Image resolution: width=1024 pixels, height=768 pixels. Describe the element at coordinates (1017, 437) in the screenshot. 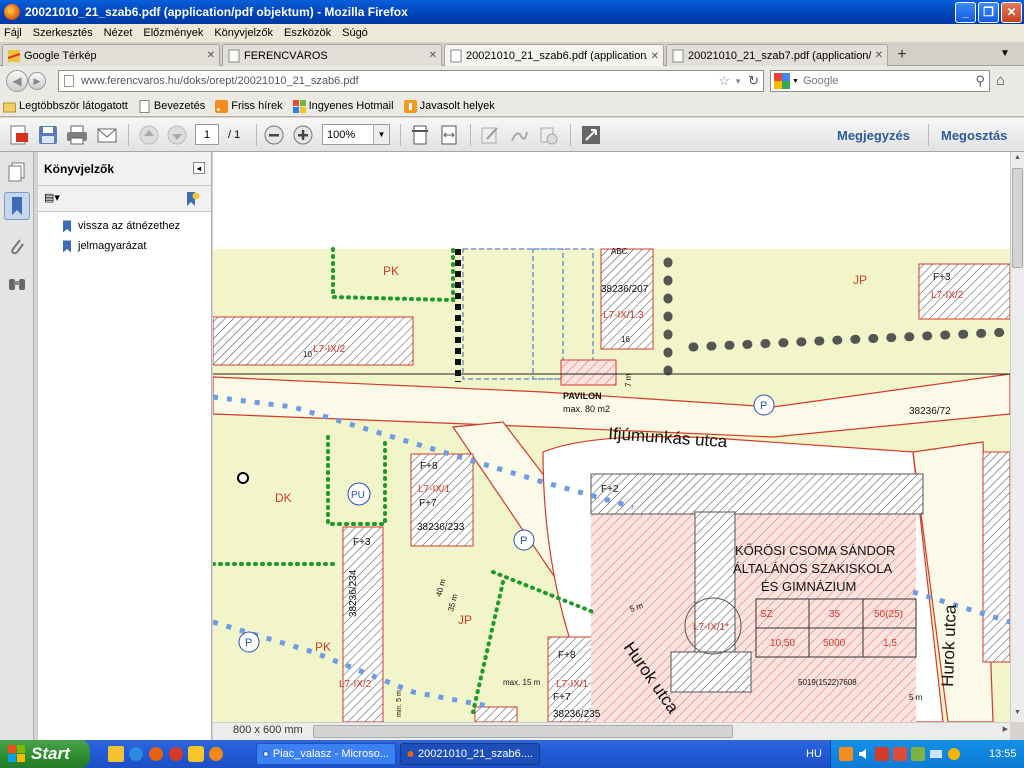

I see `vertical-scrollbar: ▲ ▼` at that location.